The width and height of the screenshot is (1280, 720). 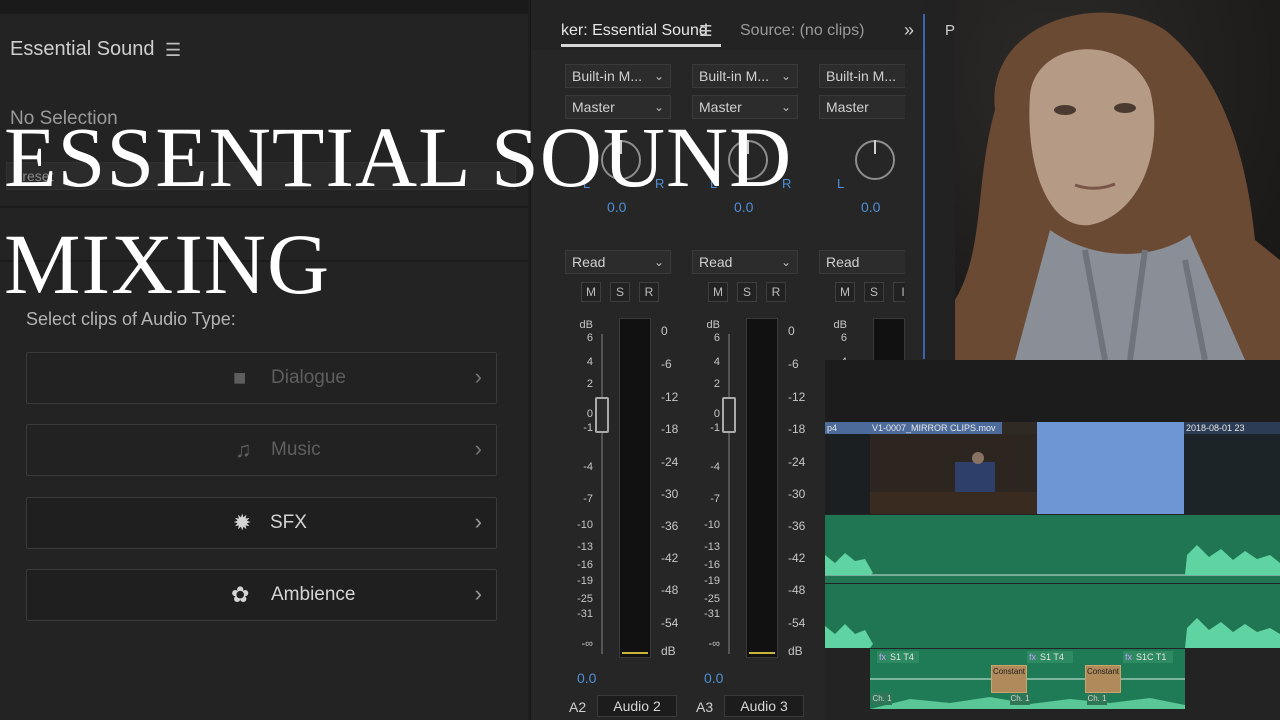 What do you see at coordinates (586, 325) in the screenshot?
I see `db-label: dB` at bounding box center [586, 325].